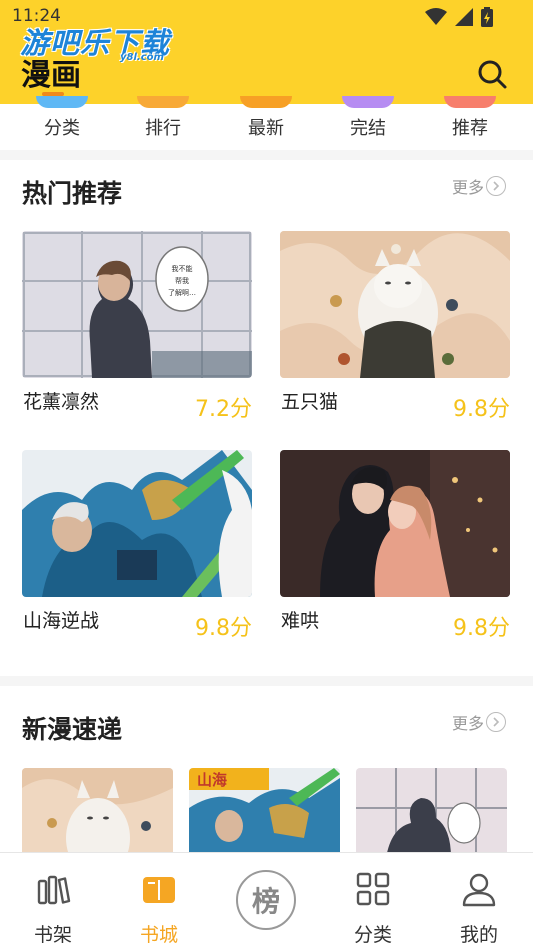 The image size is (533, 948). I want to click on comic-cover-small: 山海, so click(264, 813).